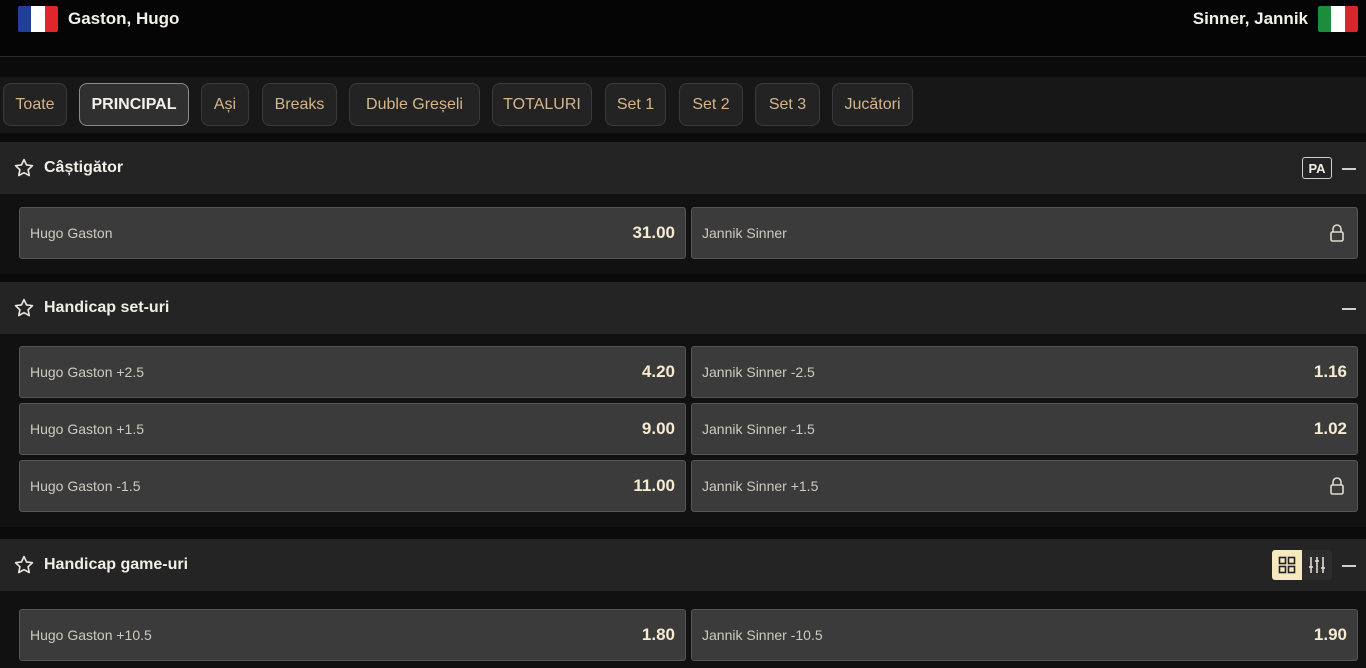  What do you see at coordinates (635, 104) in the screenshot?
I see `tab-set-1: Set 1` at bounding box center [635, 104].